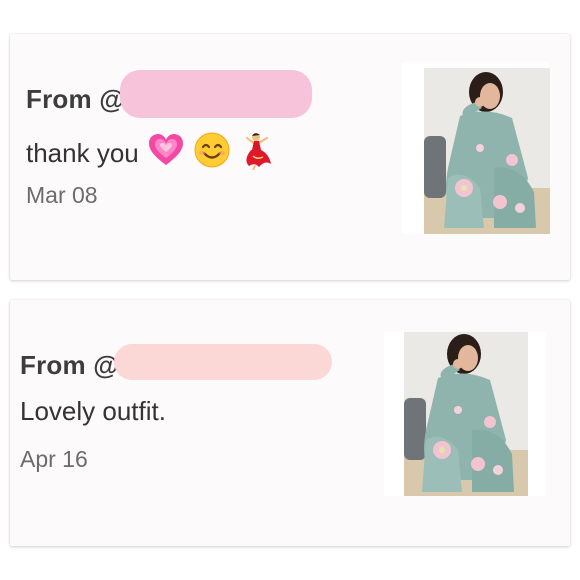 This screenshot has width=580, height=580. Describe the element at coordinates (166, 153) in the screenshot. I see `pink-heart-icon` at that location.